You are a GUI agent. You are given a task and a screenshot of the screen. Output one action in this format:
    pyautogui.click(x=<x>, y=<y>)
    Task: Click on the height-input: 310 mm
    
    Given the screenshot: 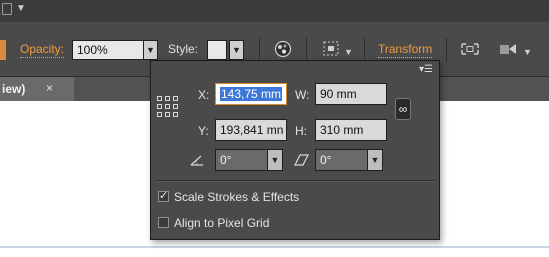 What is the action you would take?
    pyautogui.click(x=351, y=130)
    